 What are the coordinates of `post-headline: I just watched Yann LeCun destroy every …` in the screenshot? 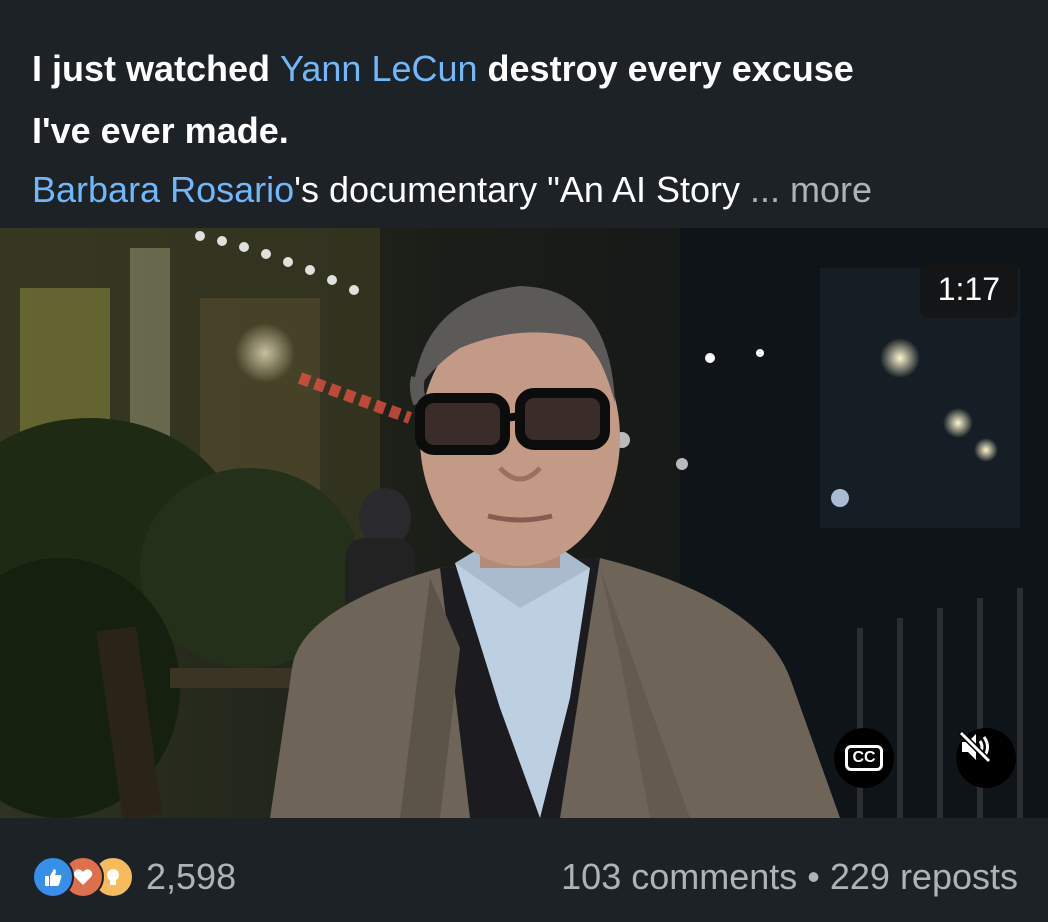 It's located at (527, 100).